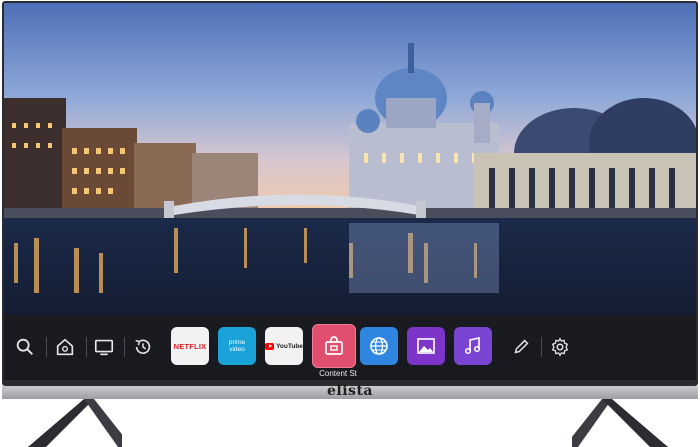 This screenshot has height=447, width=700. I want to click on app-tile-web-browser, so click(379, 346).